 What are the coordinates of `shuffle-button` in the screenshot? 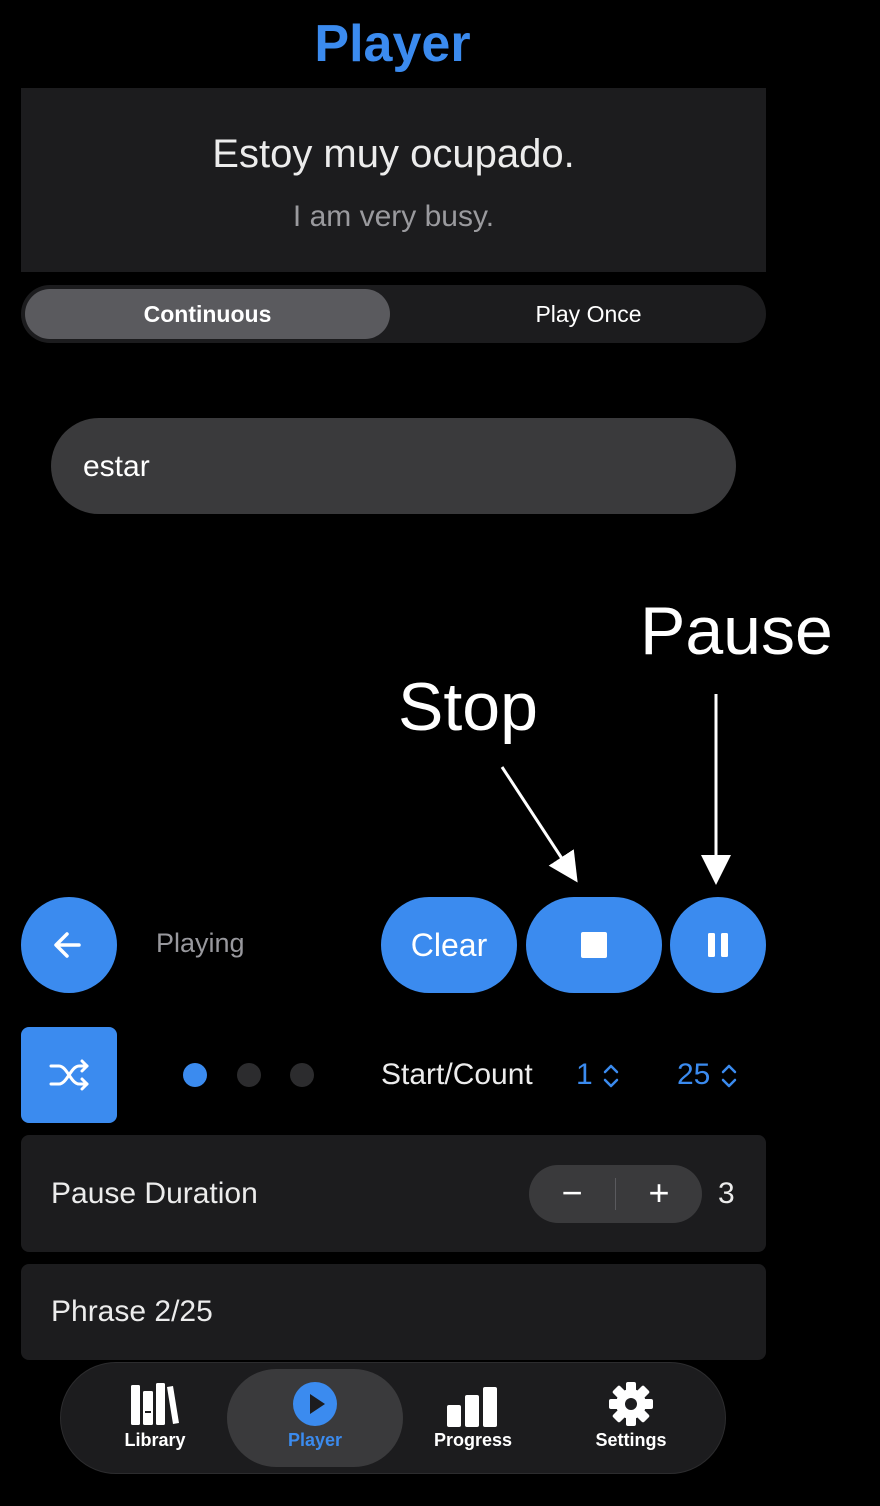 It's located at (69, 1075).